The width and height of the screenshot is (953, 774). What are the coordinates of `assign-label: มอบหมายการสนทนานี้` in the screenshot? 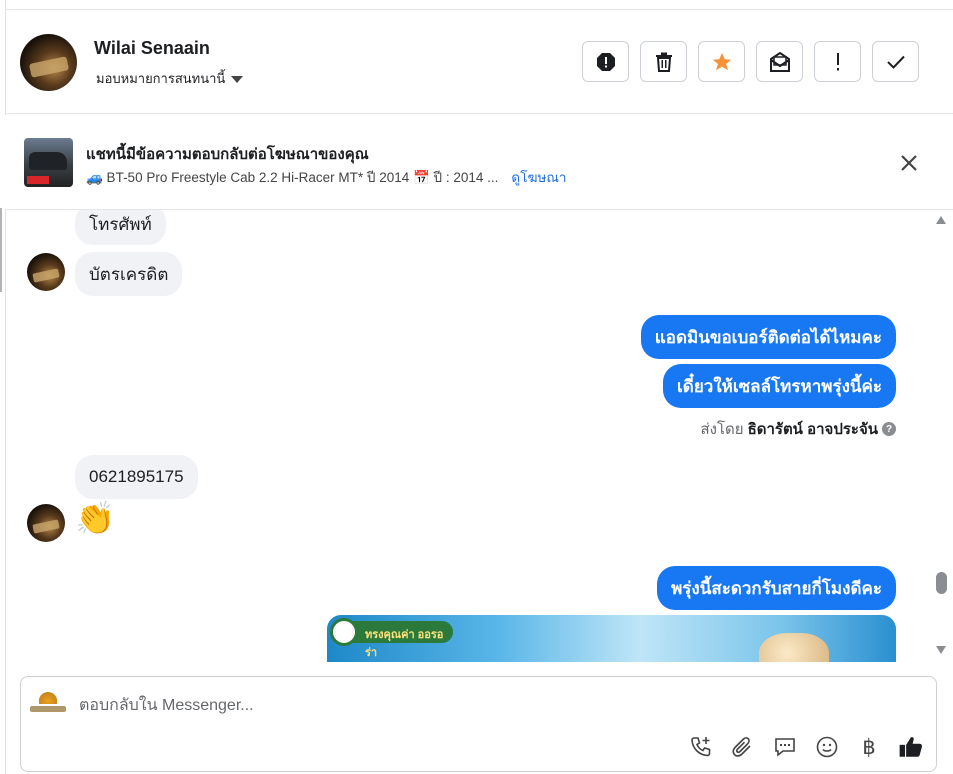 It's located at (161, 78).